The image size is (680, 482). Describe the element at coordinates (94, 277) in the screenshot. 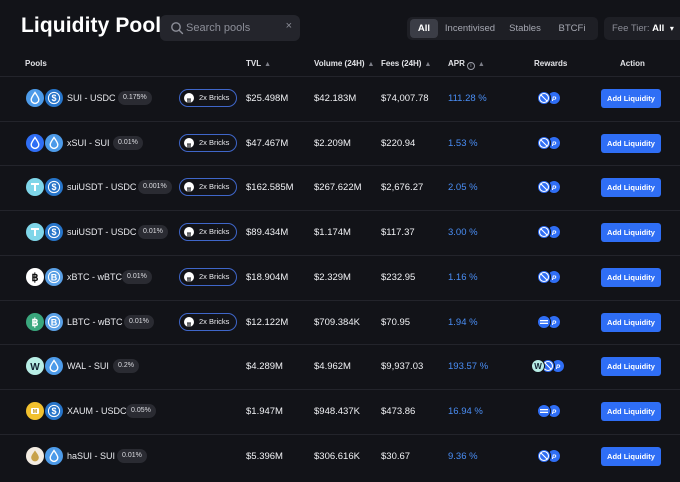

I see `pool-pair-name: xBTC - wBTC` at that location.